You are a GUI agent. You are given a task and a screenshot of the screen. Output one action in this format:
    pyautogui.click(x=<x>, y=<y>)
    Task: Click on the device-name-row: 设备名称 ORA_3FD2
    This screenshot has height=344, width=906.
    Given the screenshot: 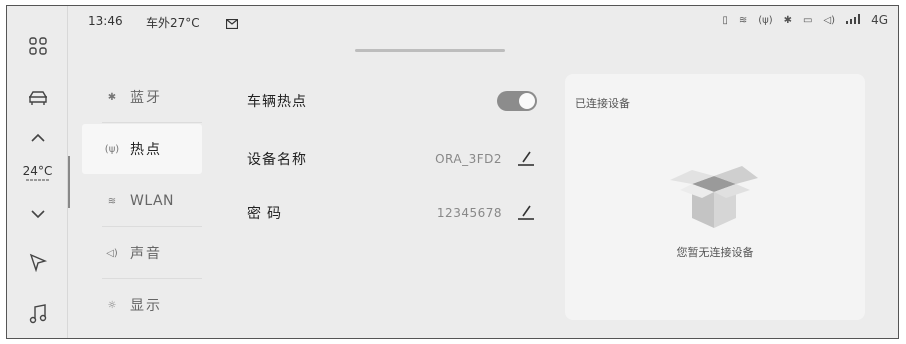 What is the action you would take?
    pyautogui.click(x=392, y=159)
    